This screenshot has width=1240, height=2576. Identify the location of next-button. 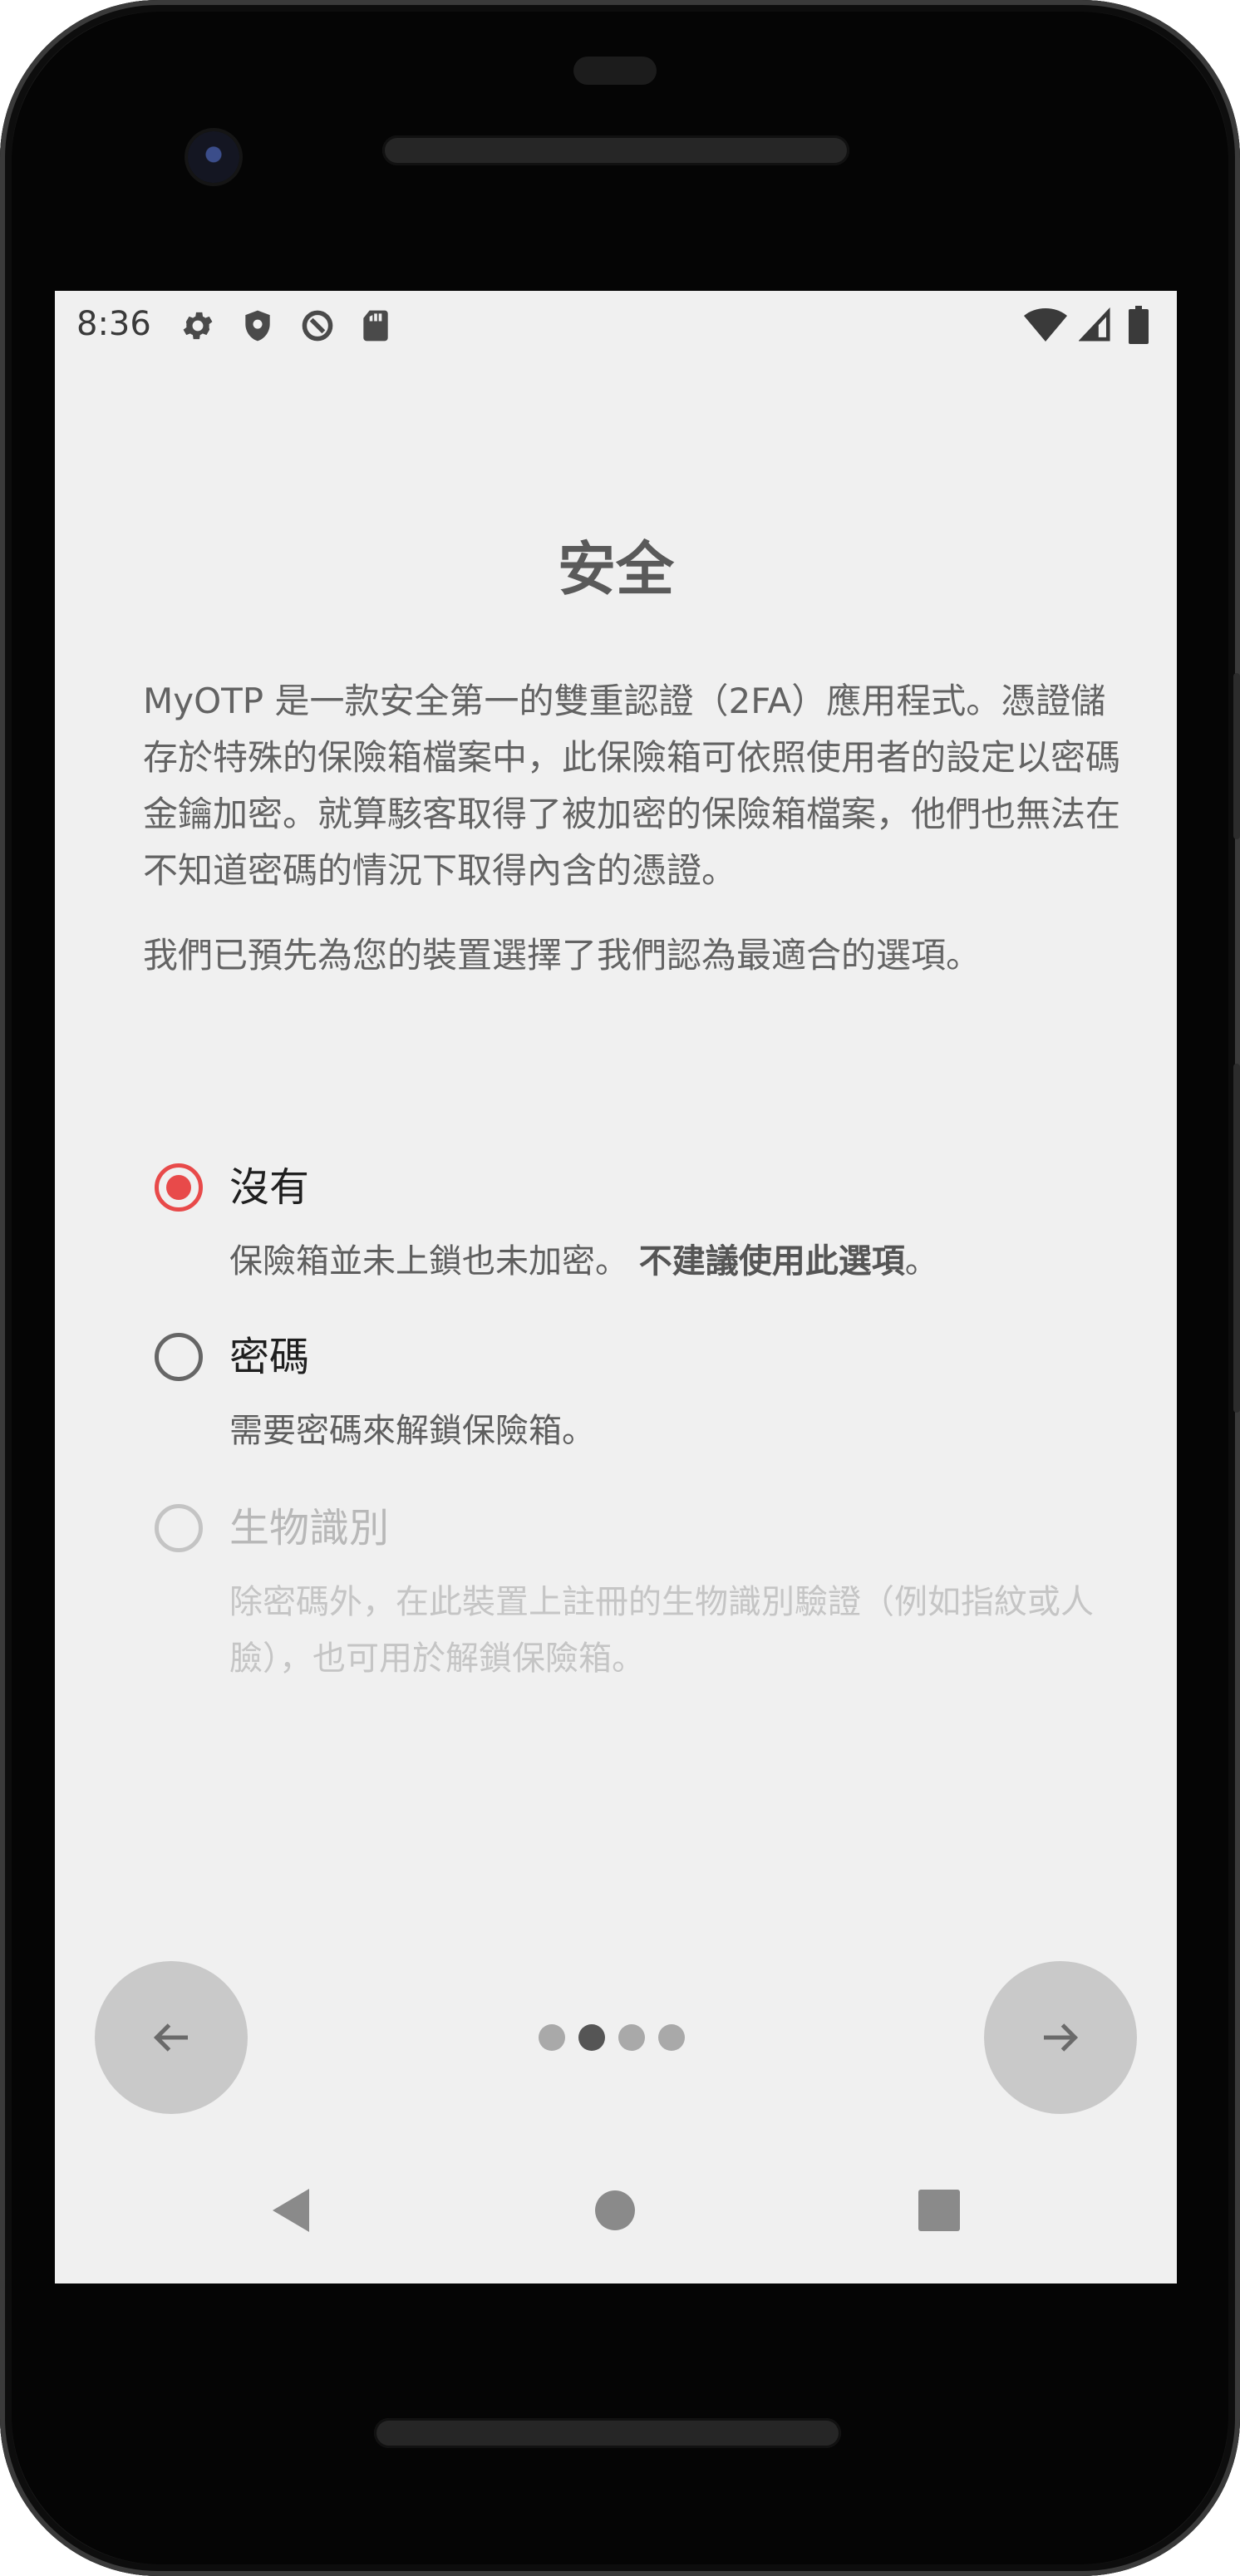
(1060, 2037).